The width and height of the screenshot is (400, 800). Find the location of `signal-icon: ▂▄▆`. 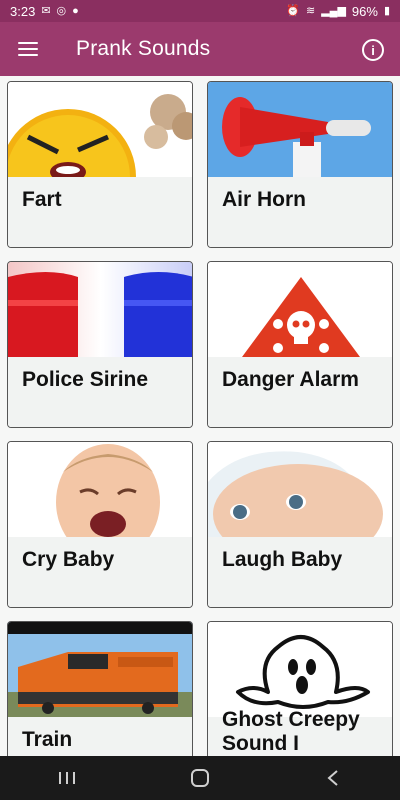

signal-icon: ▂▄▆ is located at coordinates (333, 10).